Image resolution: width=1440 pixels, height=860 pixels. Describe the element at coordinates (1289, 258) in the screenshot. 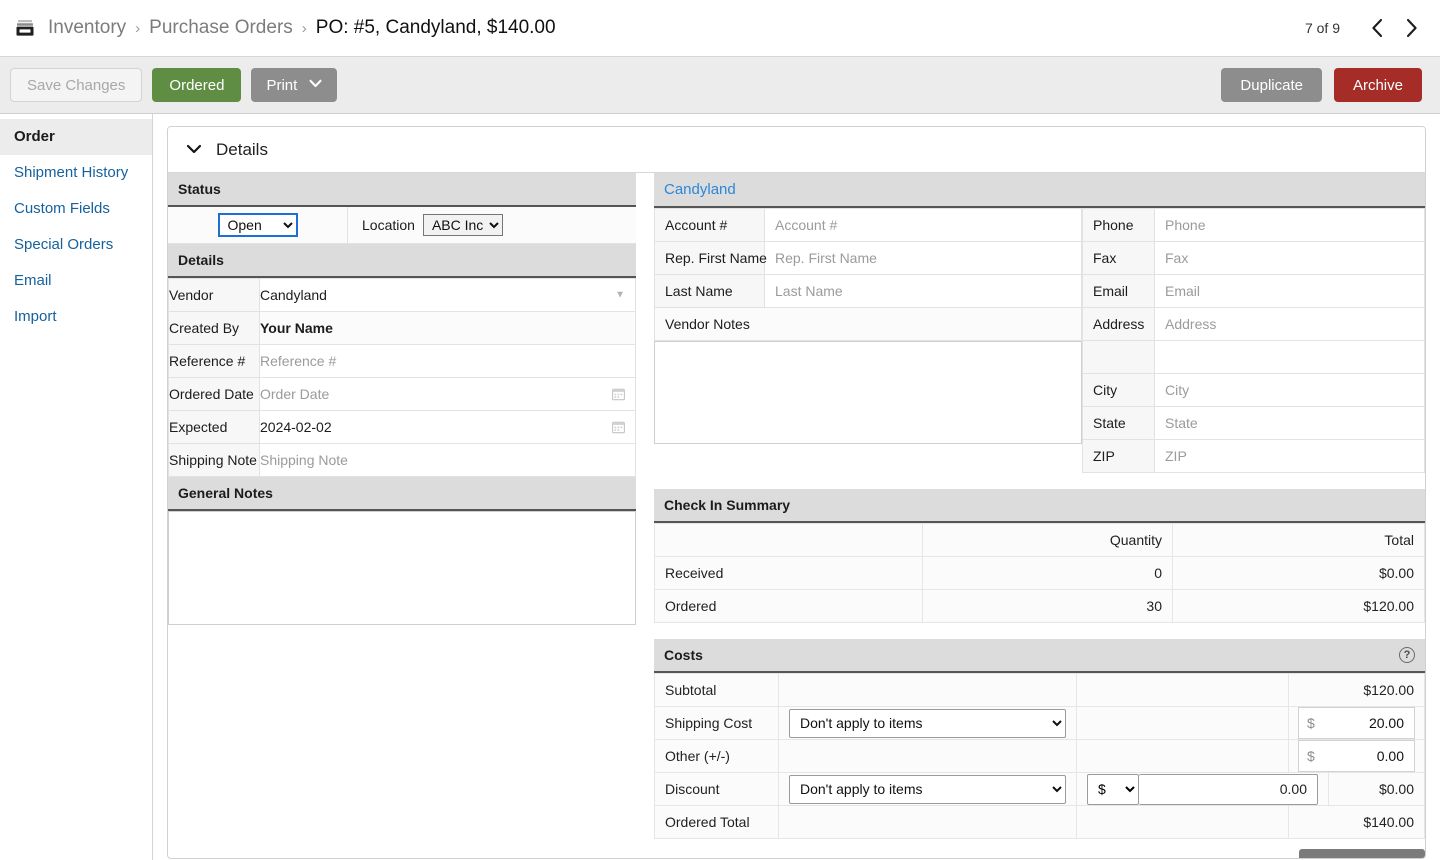

I see `fax-field: Fax` at that location.